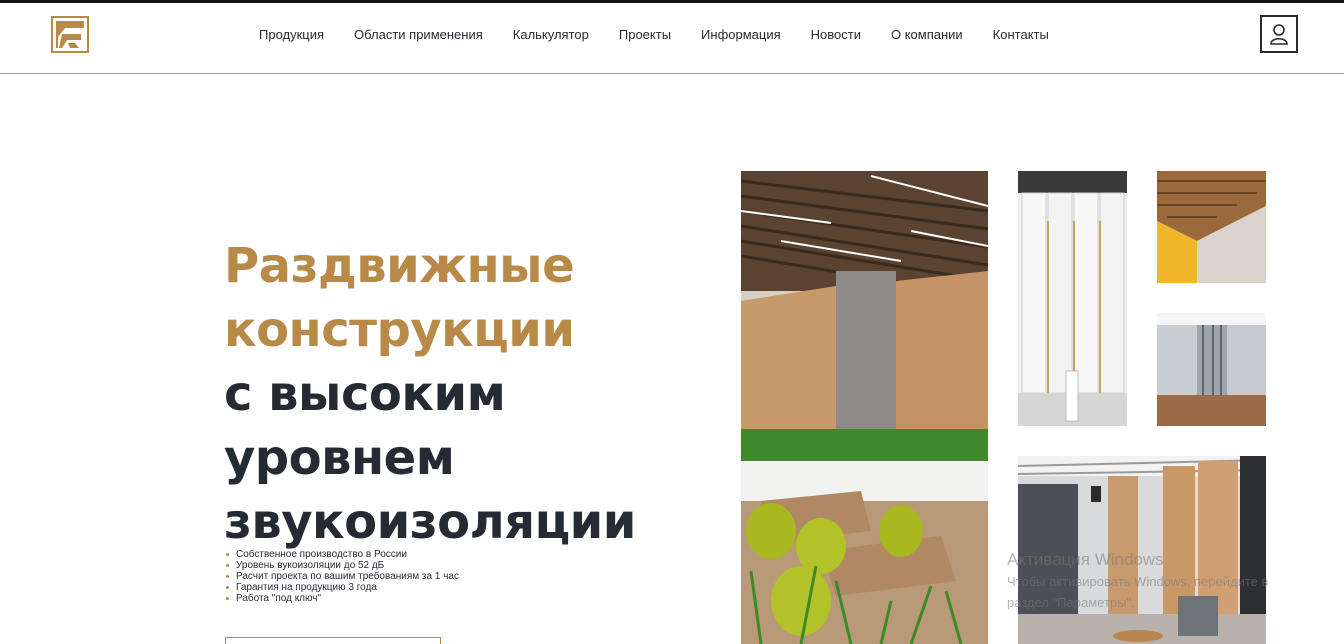 Image resolution: width=1344 pixels, height=644 pixels. Describe the element at coordinates (342, 587) in the screenshot. I see `feature-item: Гарантия на продукцию 3 года` at that location.